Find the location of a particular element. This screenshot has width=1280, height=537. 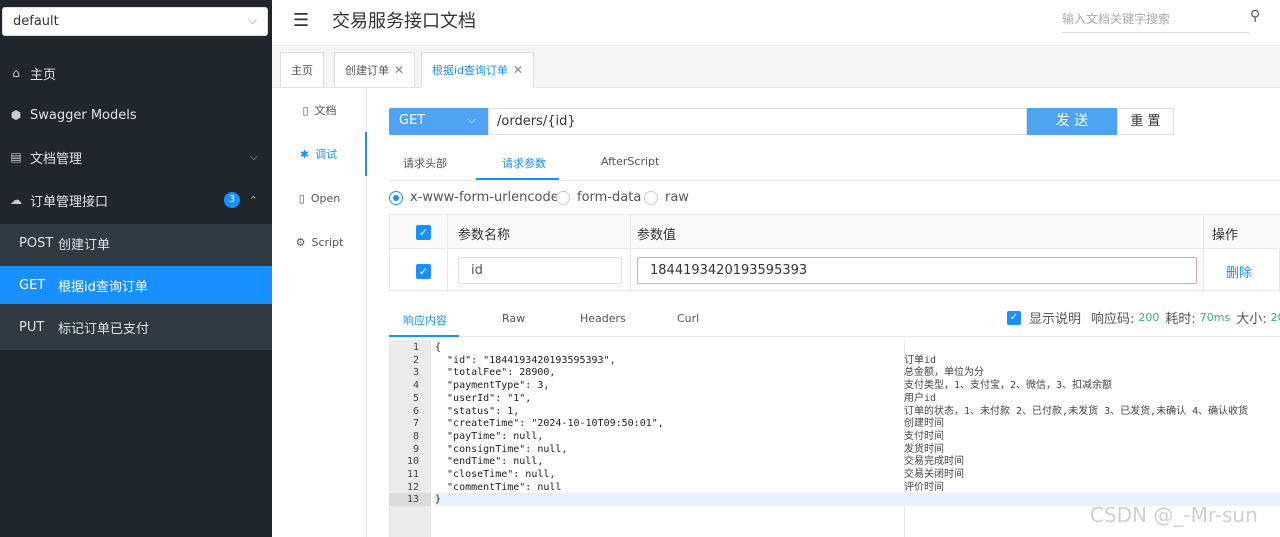

tab-bar: 主页 创建订单 ✕ 根据id查询订单 ✕ is located at coordinates (776, 67).